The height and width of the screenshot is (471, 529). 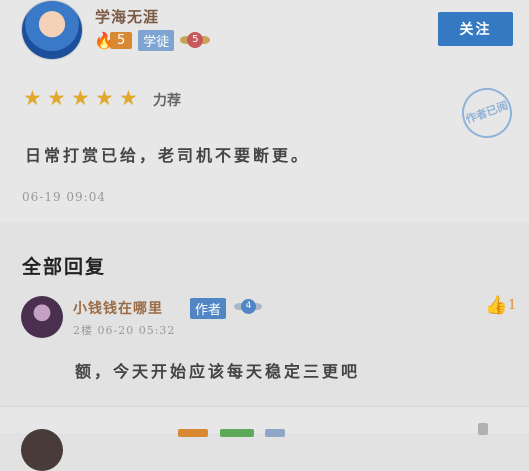 What do you see at coordinates (487, 113) in the screenshot?
I see `author-read-stamp: 作者已阅` at bounding box center [487, 113].